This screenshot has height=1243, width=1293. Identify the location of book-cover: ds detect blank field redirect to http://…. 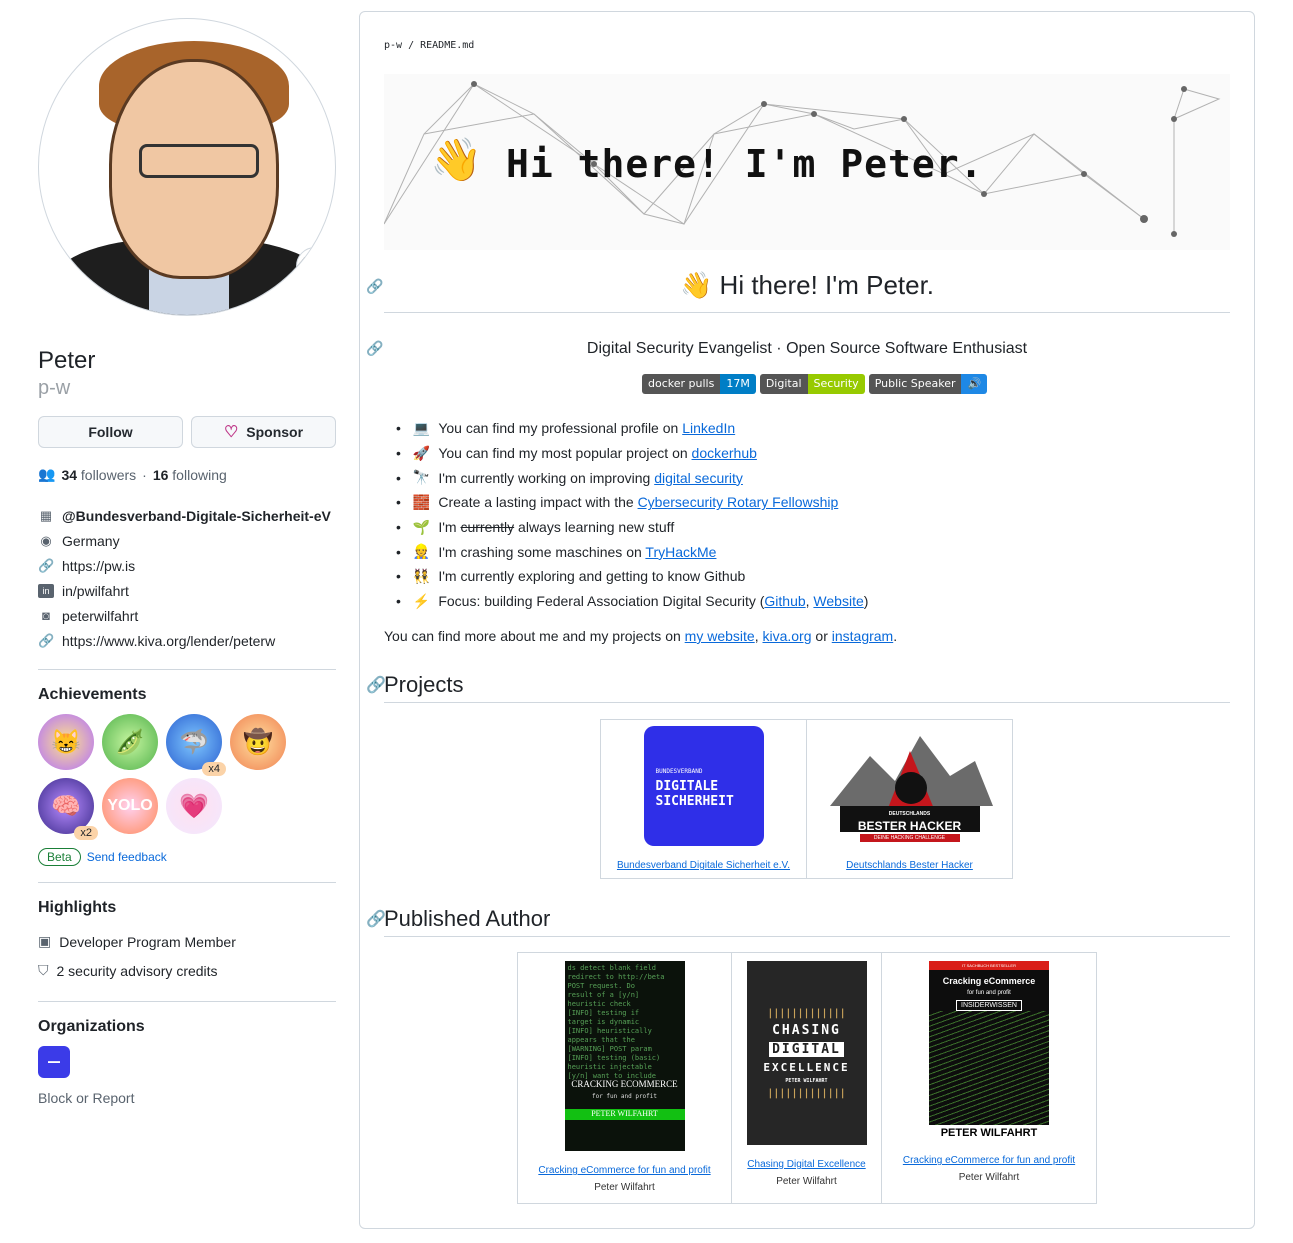
(624, 1056).